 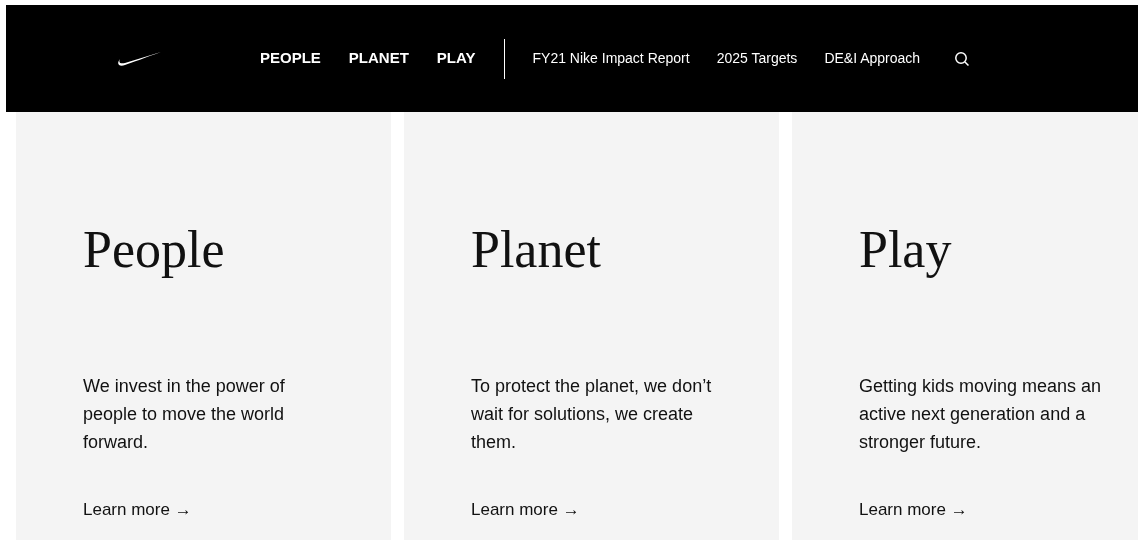 I want to click on nav-link: DE&I Approach, so click(x=872, y=58).